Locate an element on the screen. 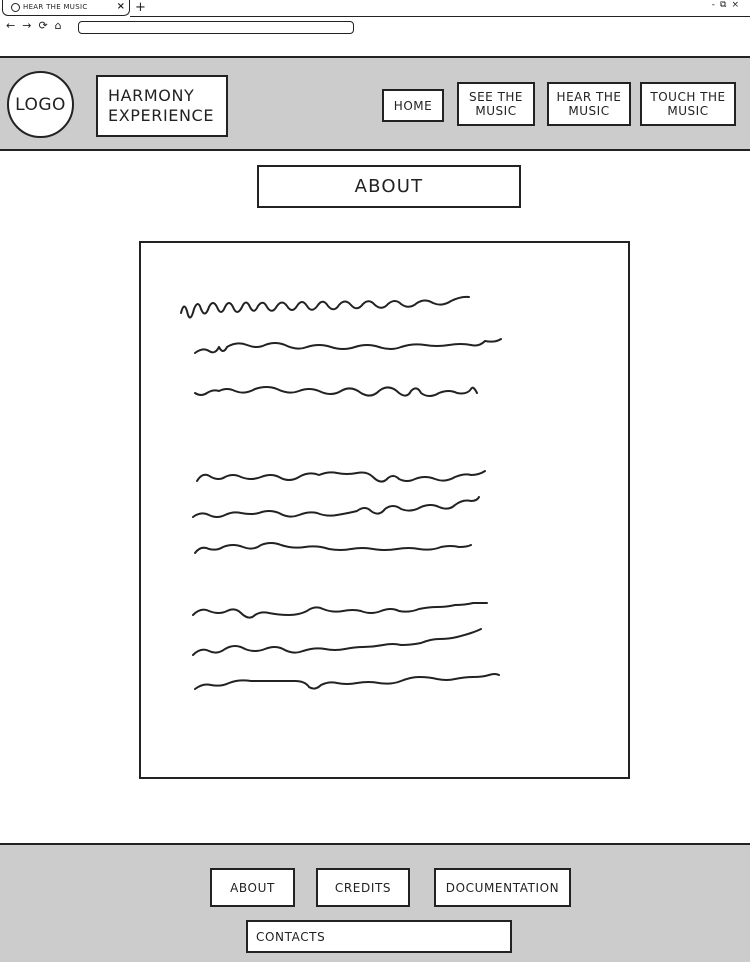 Image resolution: width=750 pixels, height=962 pixels. close-window-icon: × is located at coordinates (737, 5).